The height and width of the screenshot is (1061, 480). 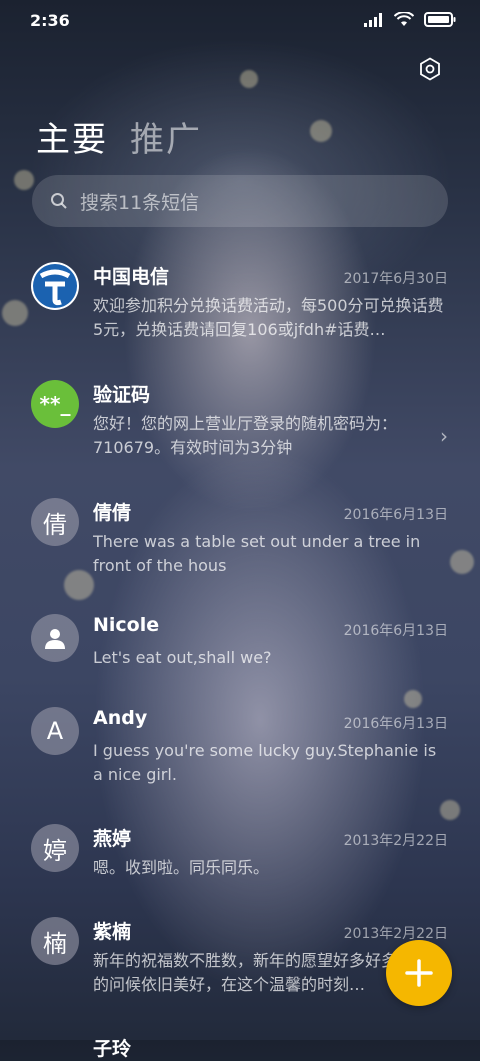 I want to click on message-preview: 您好！您的网上营业厅登录的随机密码为：710679。有效时间为3分钟, so click(x=245, y=435).